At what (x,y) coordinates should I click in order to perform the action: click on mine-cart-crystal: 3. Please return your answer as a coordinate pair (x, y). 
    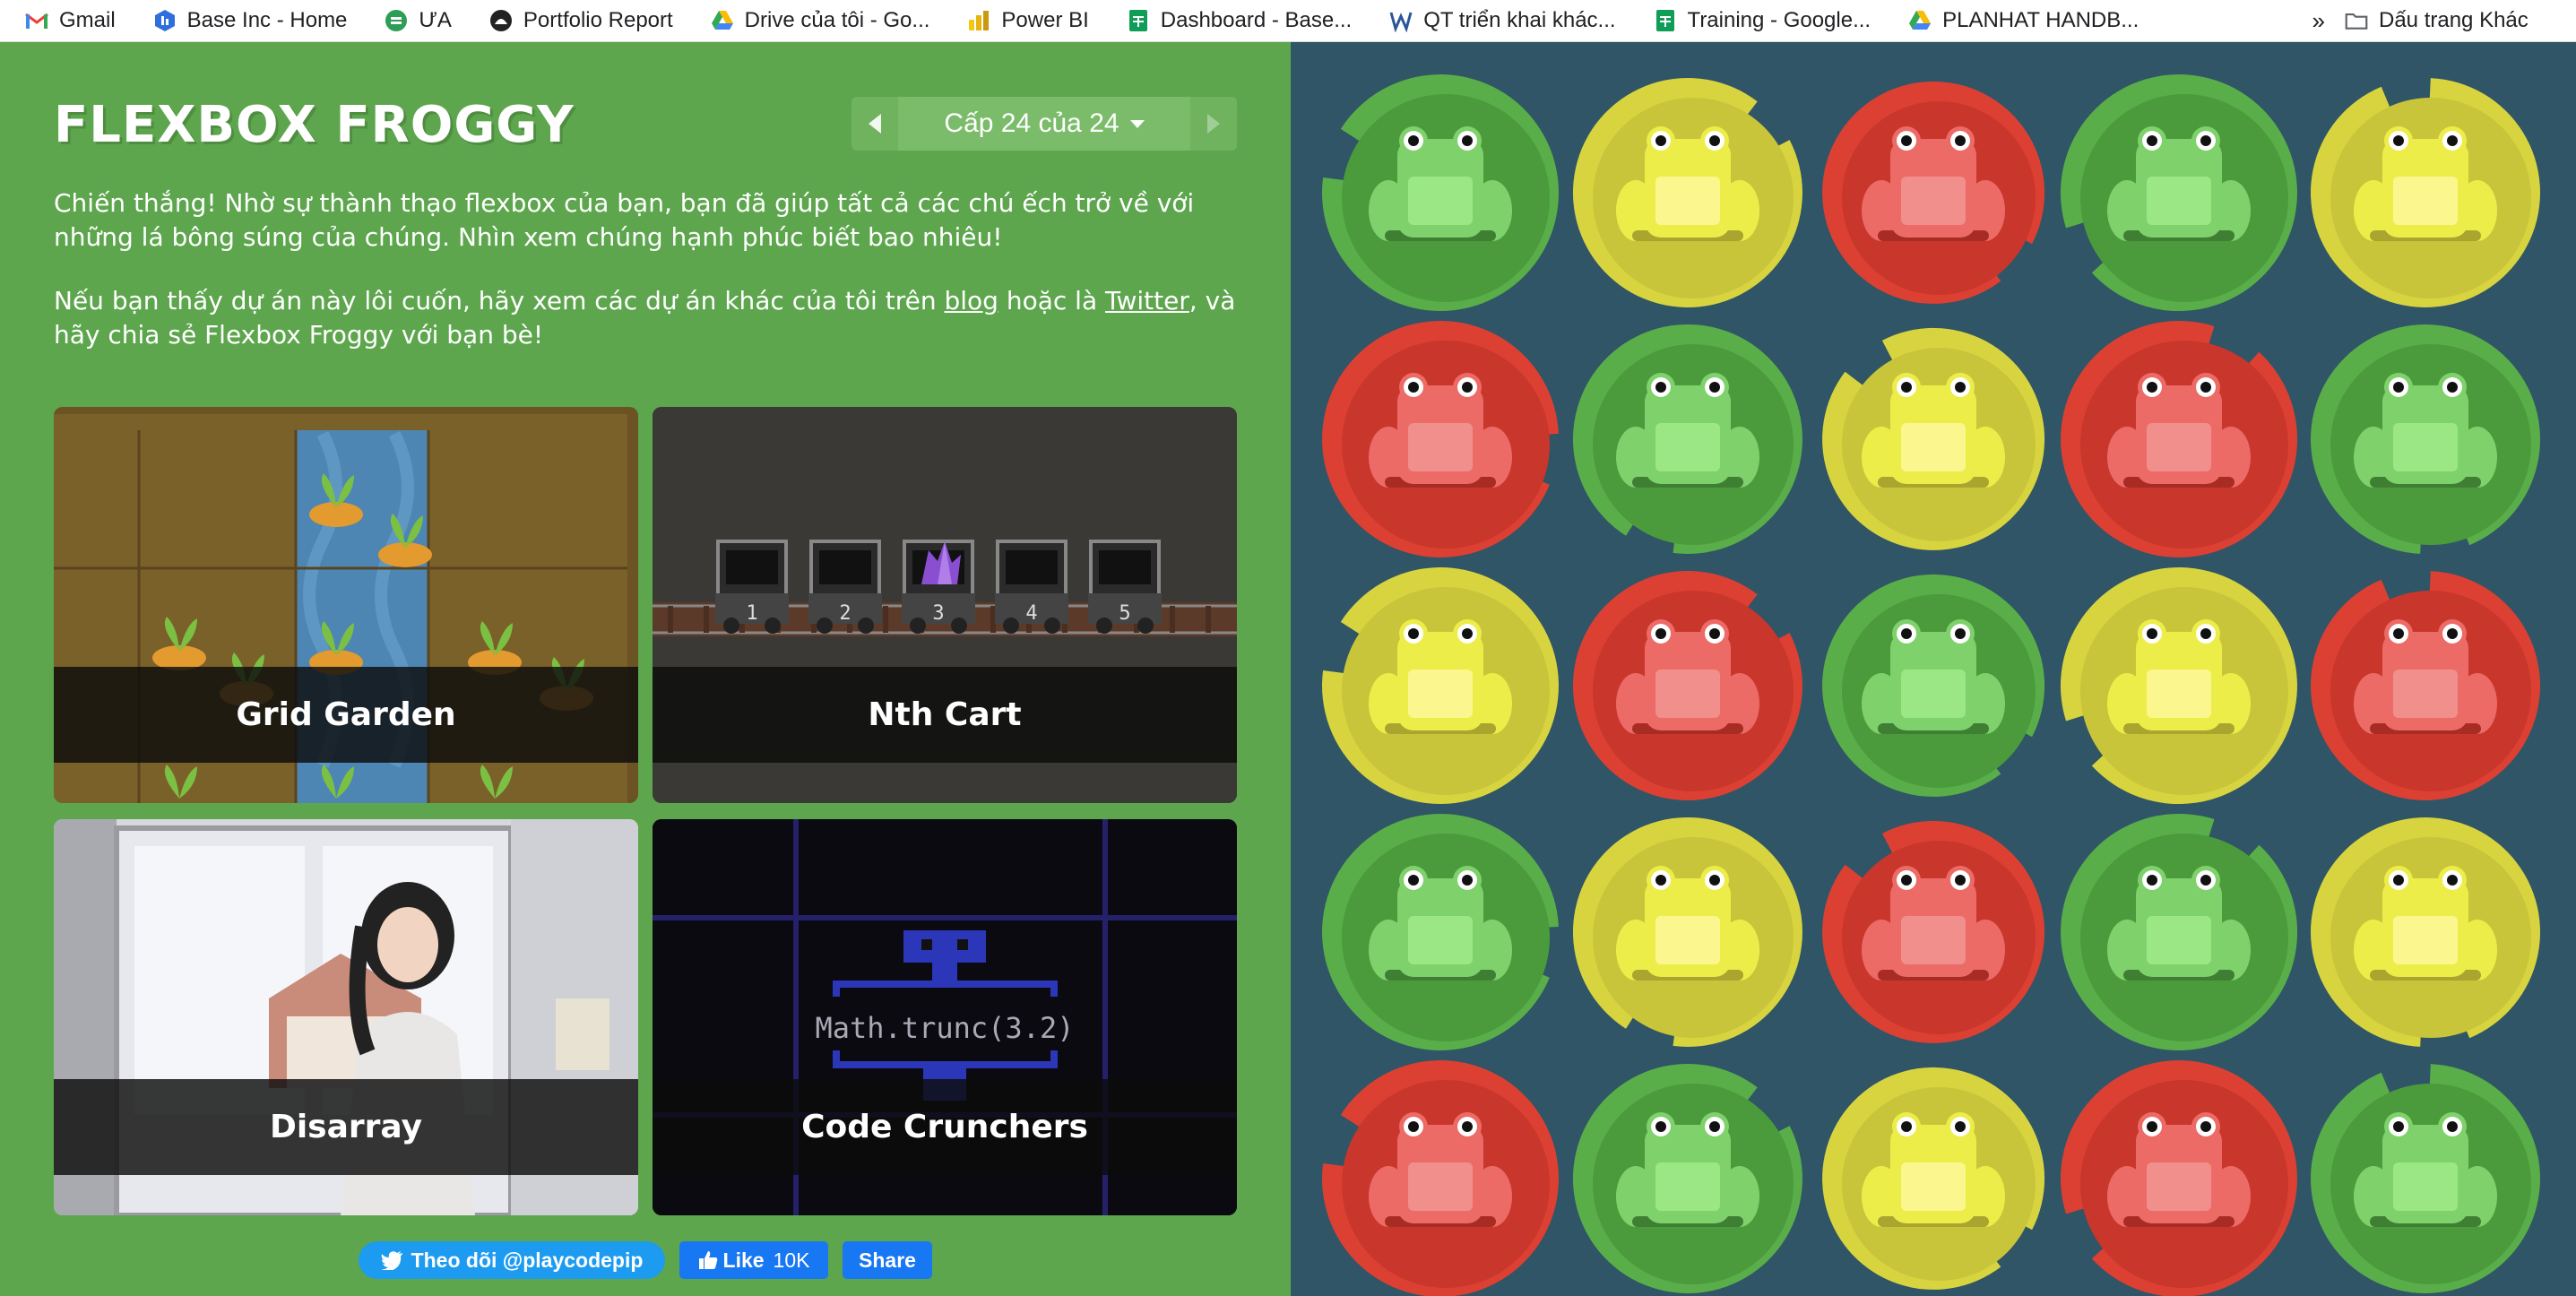
    Looking at the image, I should click on (938, 587).